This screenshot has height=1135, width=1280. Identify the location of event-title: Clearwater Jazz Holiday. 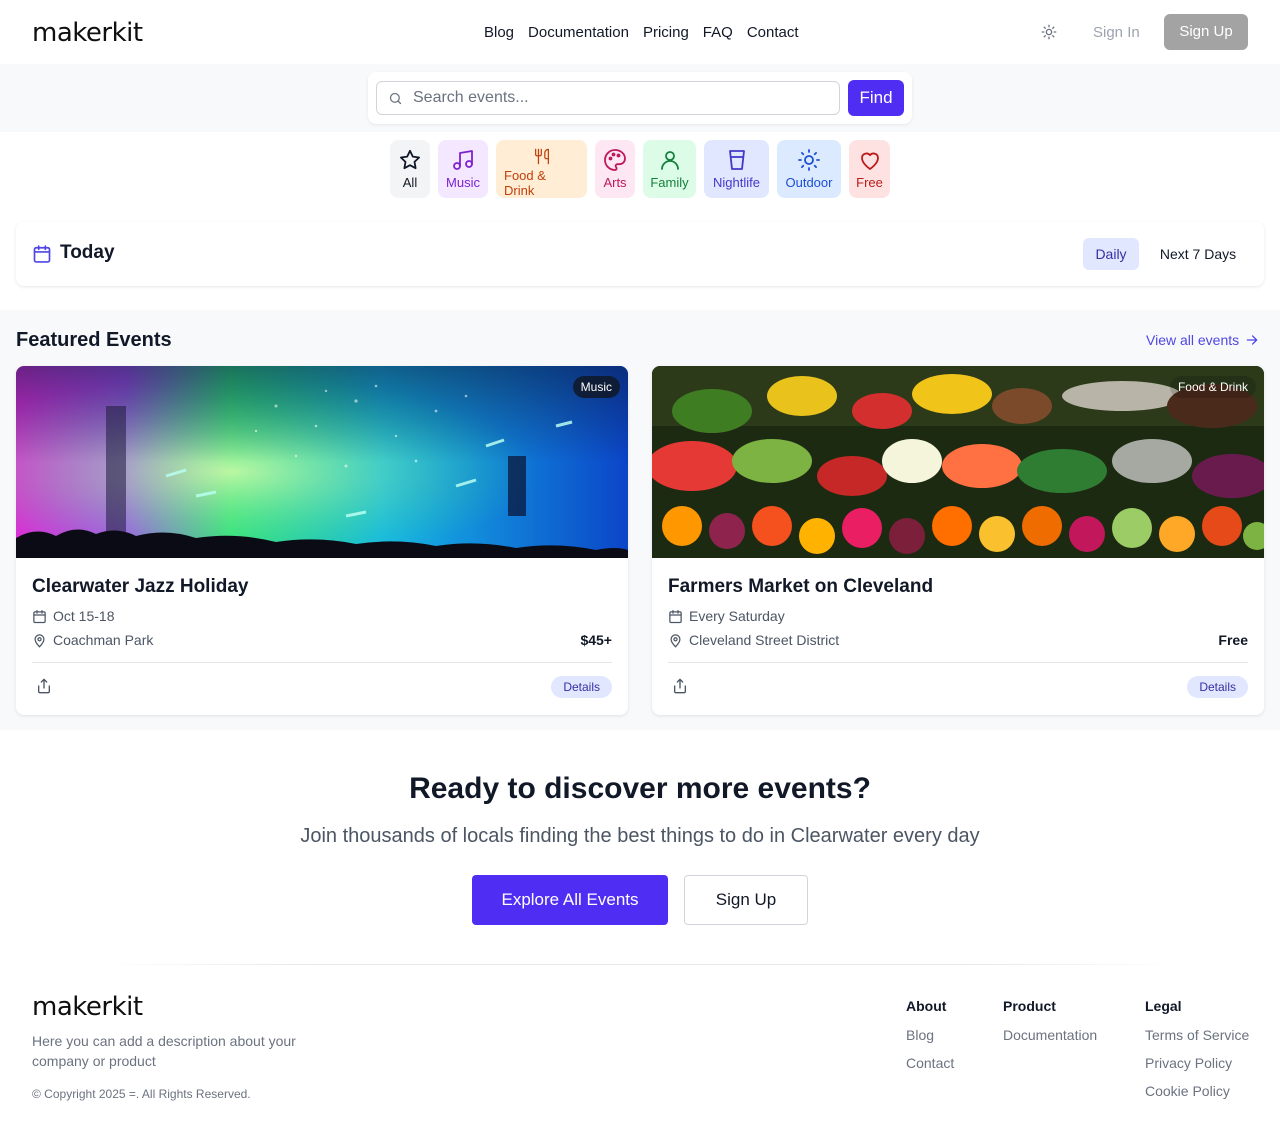
(140, 587).